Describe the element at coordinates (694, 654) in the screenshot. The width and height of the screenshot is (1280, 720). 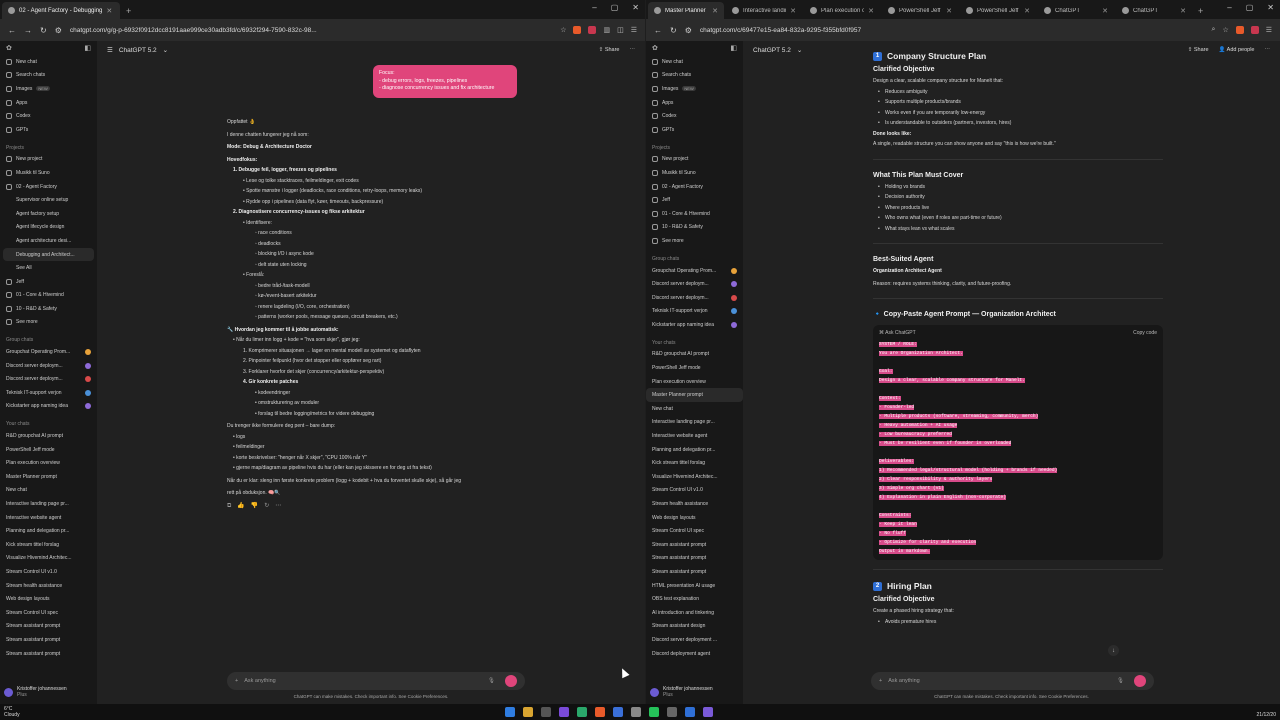
I see `sidebar-item-chat: Discord deployment agent` at that location.